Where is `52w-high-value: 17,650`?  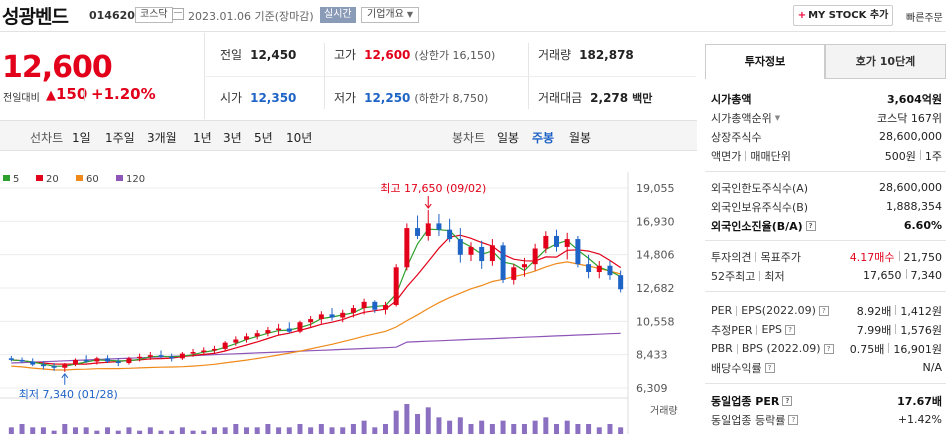
52w-high-value: 17,650 is located at coordinates (882, 275).